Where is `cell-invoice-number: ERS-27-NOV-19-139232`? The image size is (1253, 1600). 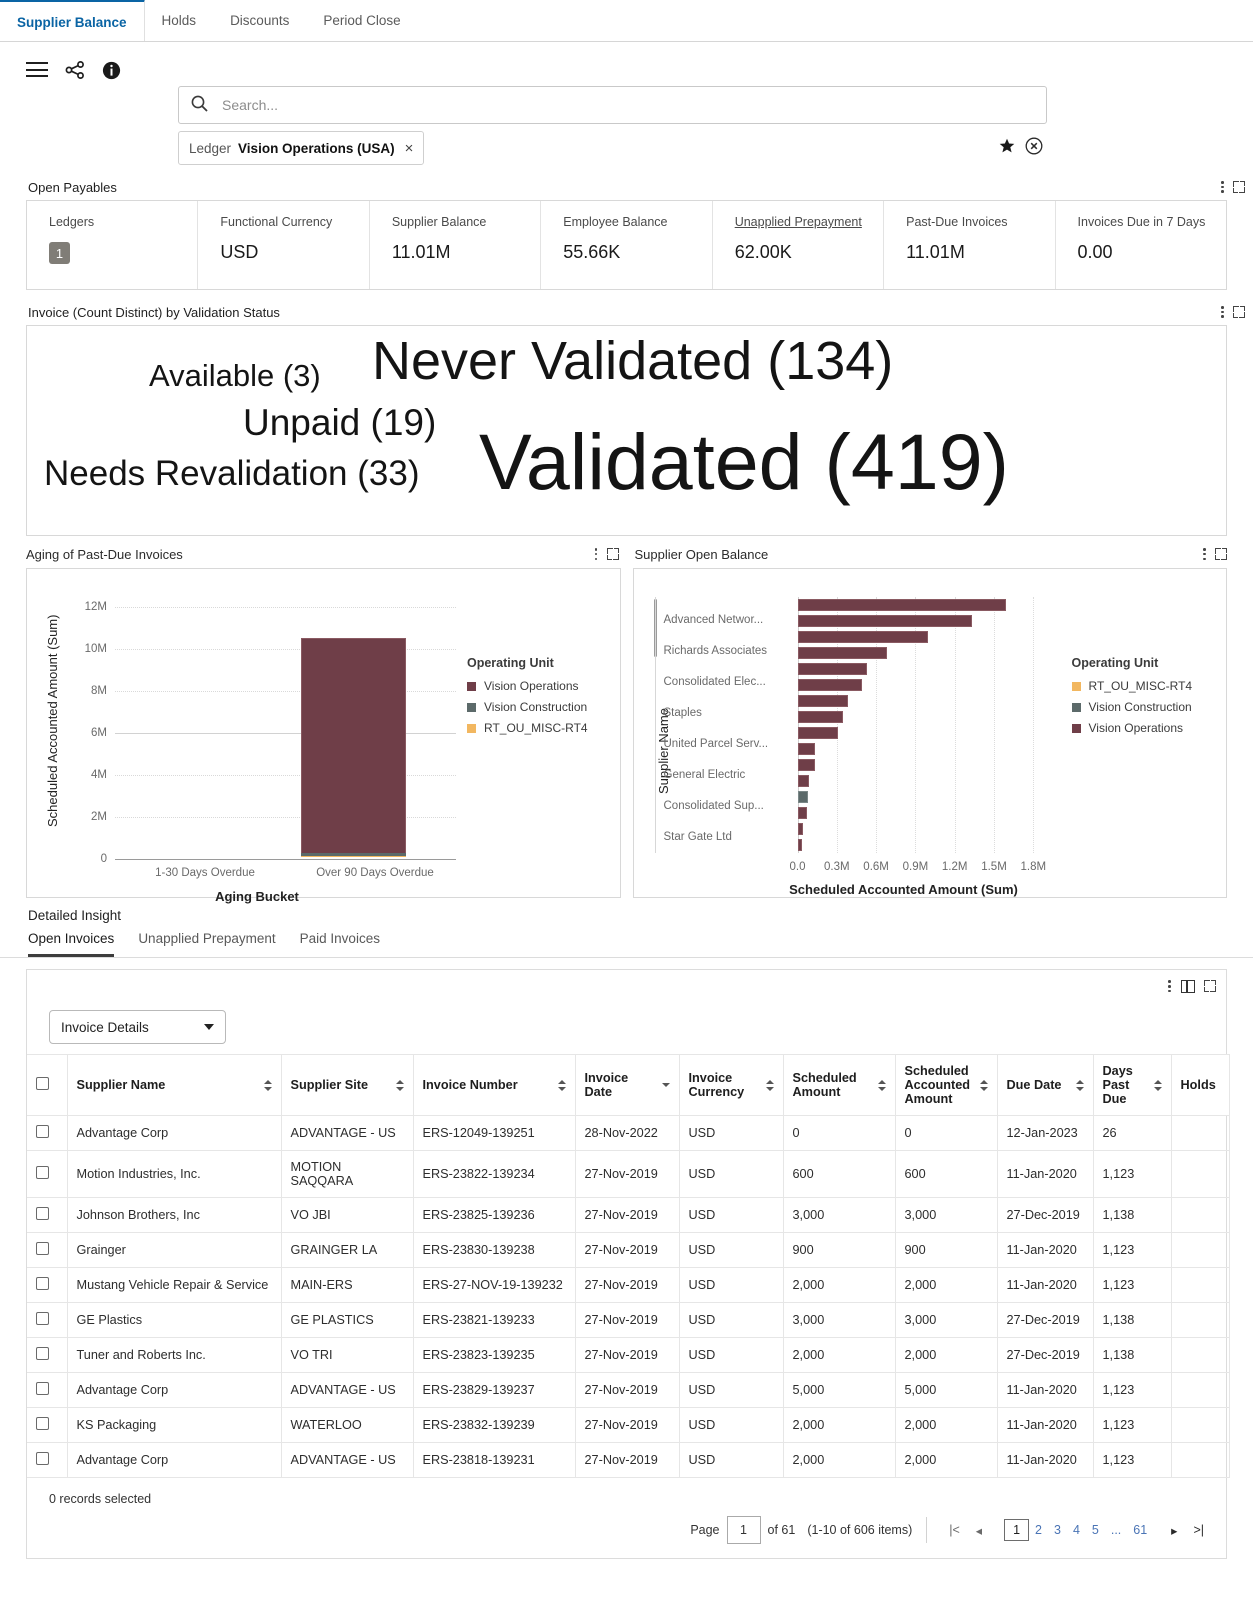 cell-invoice-number: ERS-27-NOV-19-139232 is located at coordinates (494, 1285).